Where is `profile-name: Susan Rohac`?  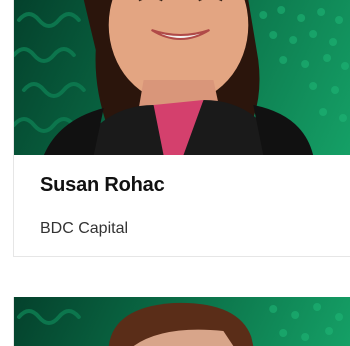 profile-name: Susan Rohac is located at coordinates (102, 185).